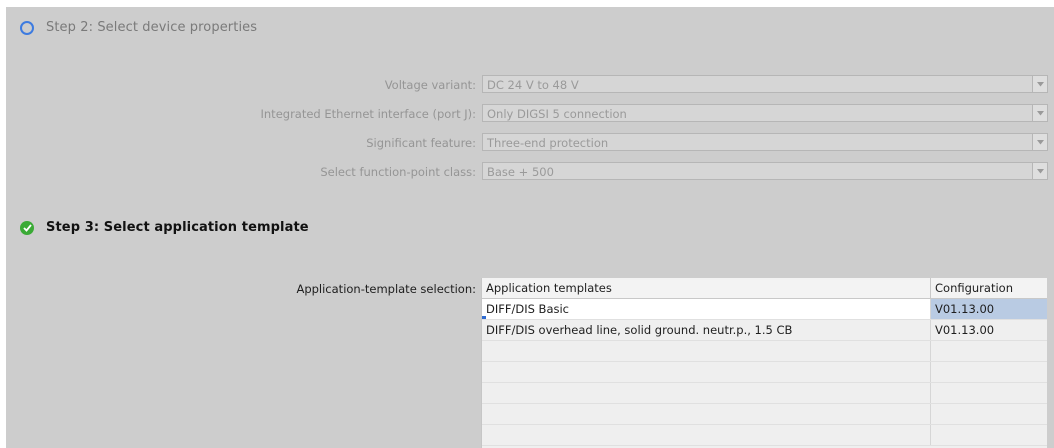  What do you see at coordinates (706, 288) in the screenshot?
I see `column-header-templates: Application templates` at bounding box center [706, 288].